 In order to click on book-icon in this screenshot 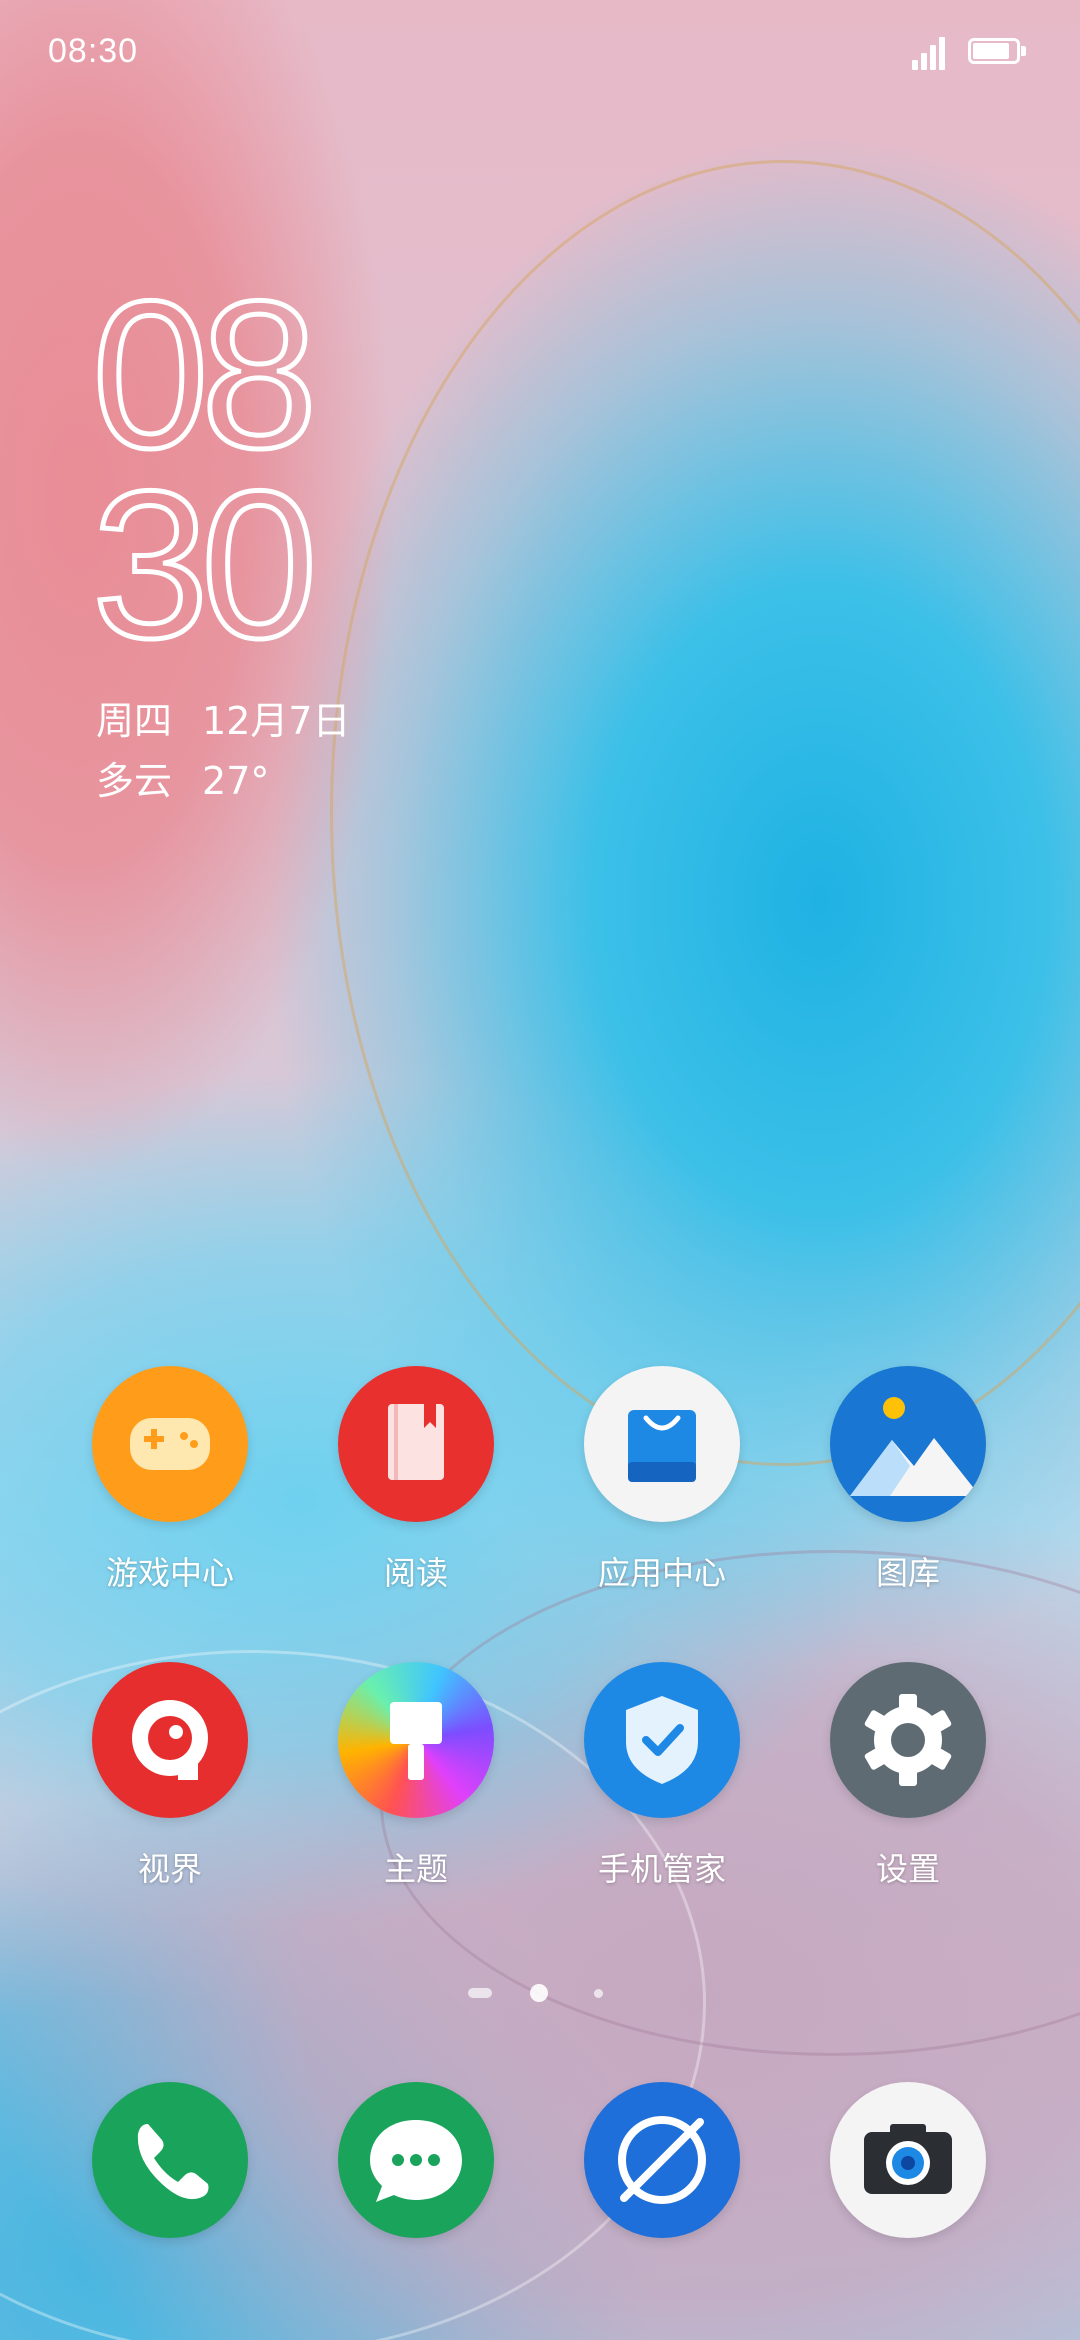, I will do `click(416, 1444)`.